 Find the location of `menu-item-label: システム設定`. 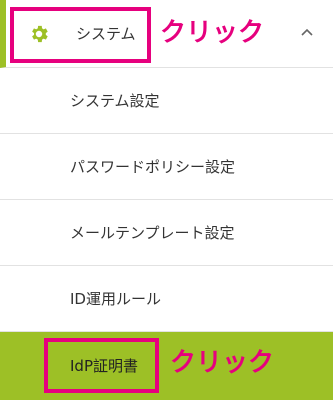

menu-item-label: システム設定 is located at coordinates (115, 101).